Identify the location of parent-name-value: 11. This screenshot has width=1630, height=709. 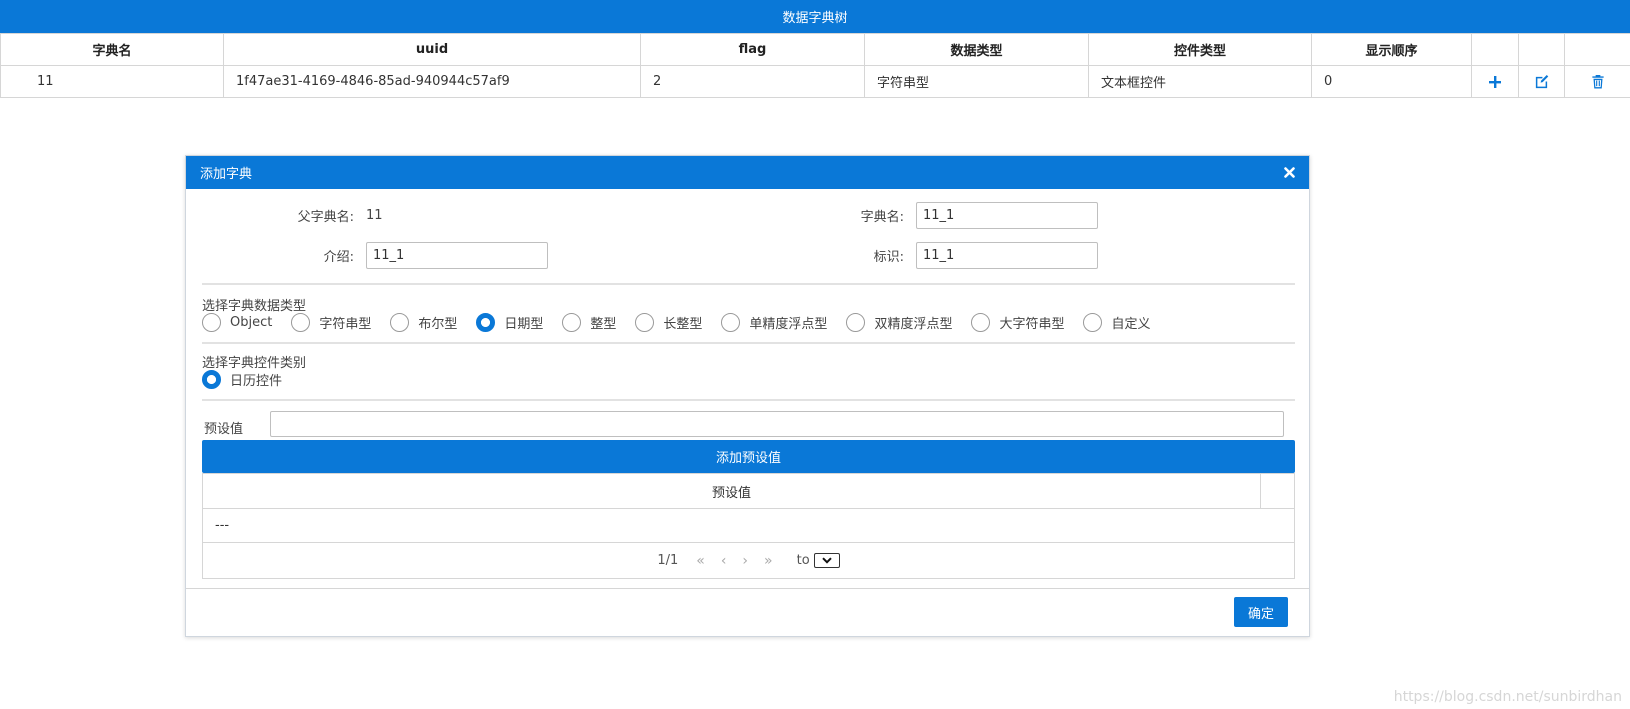
(374, 215).